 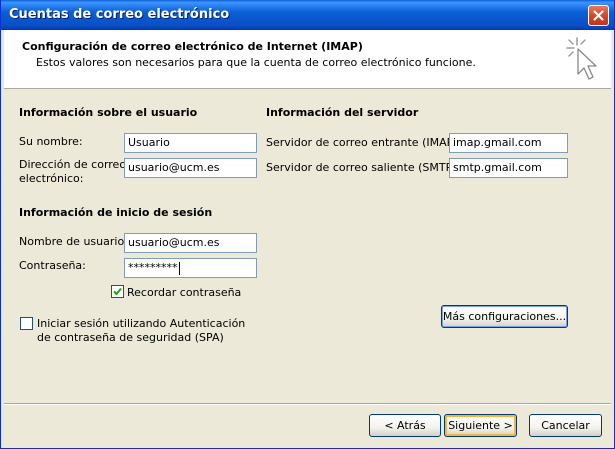 What do you see at coordinates (508, 143) in the screenshot?
I see `incoming-server-input: imap.gmail.com` at bounding box center [508, 143].